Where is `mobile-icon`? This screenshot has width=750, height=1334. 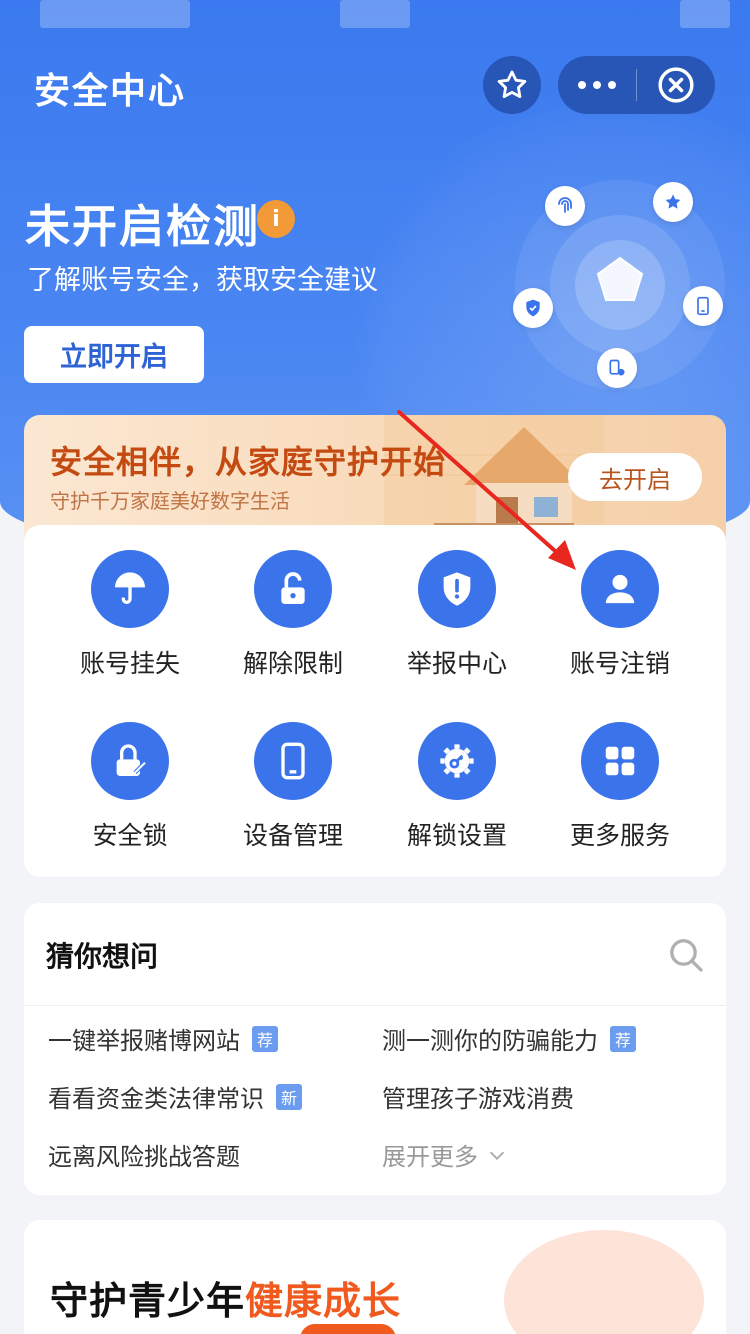 mobile-icon is located at coordinates (703, 306).